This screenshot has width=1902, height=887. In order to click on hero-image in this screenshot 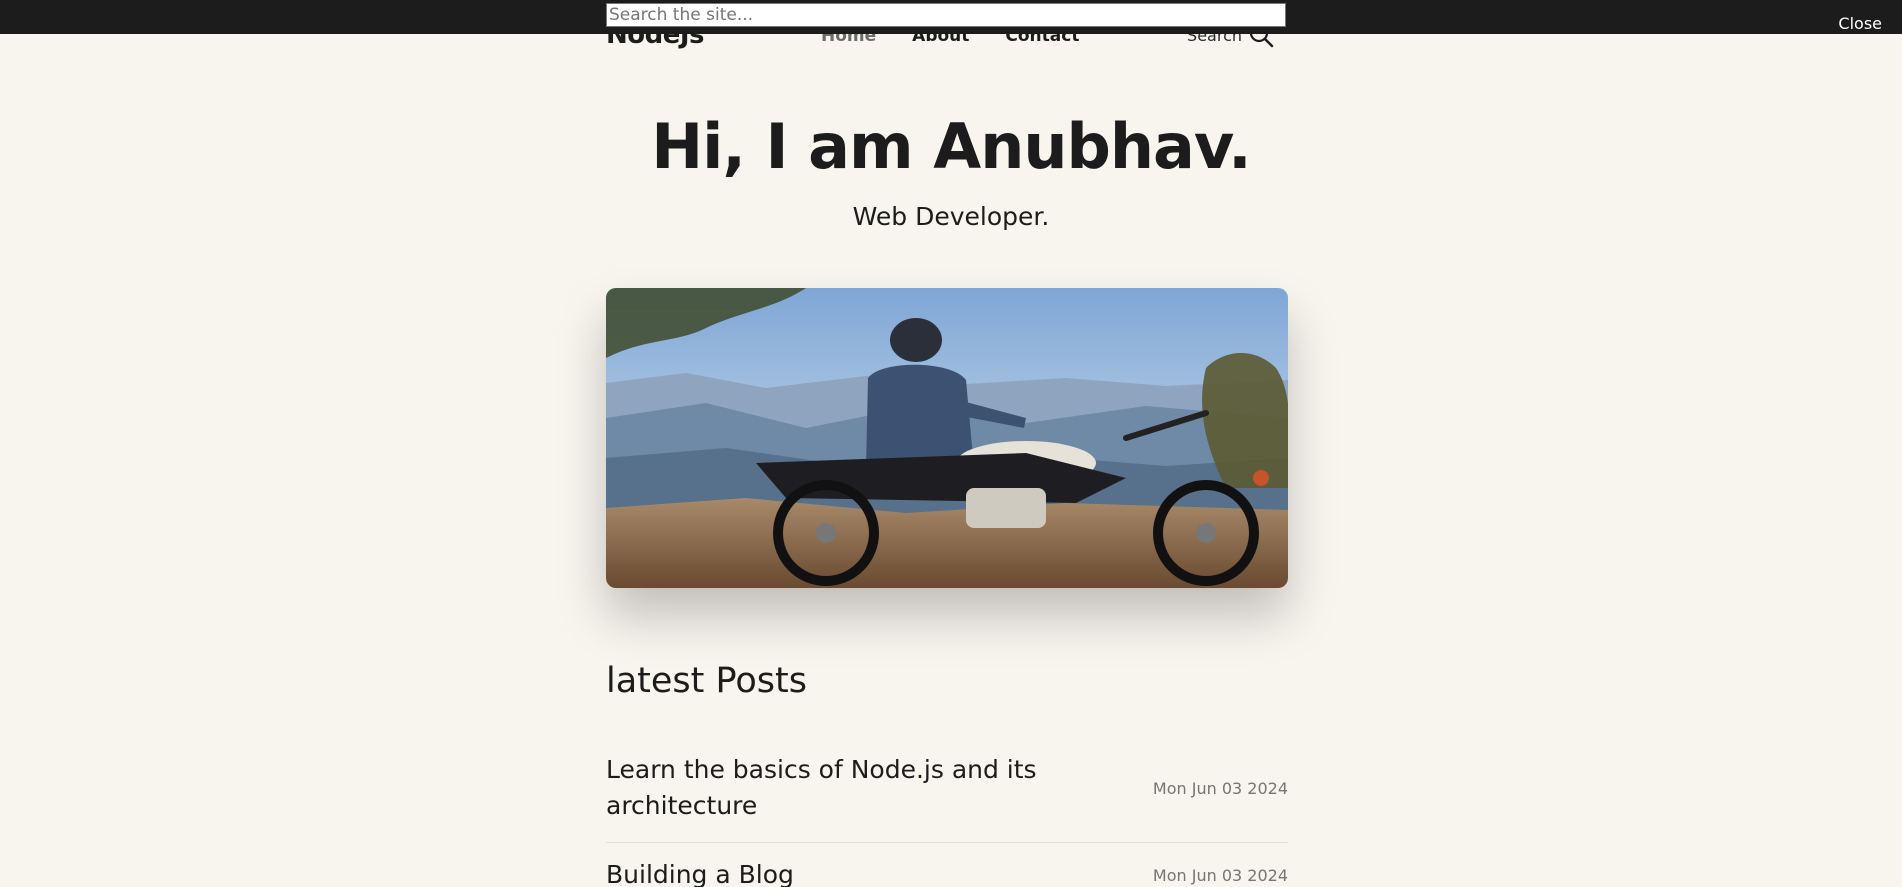, I will do `click(947, 438)`.